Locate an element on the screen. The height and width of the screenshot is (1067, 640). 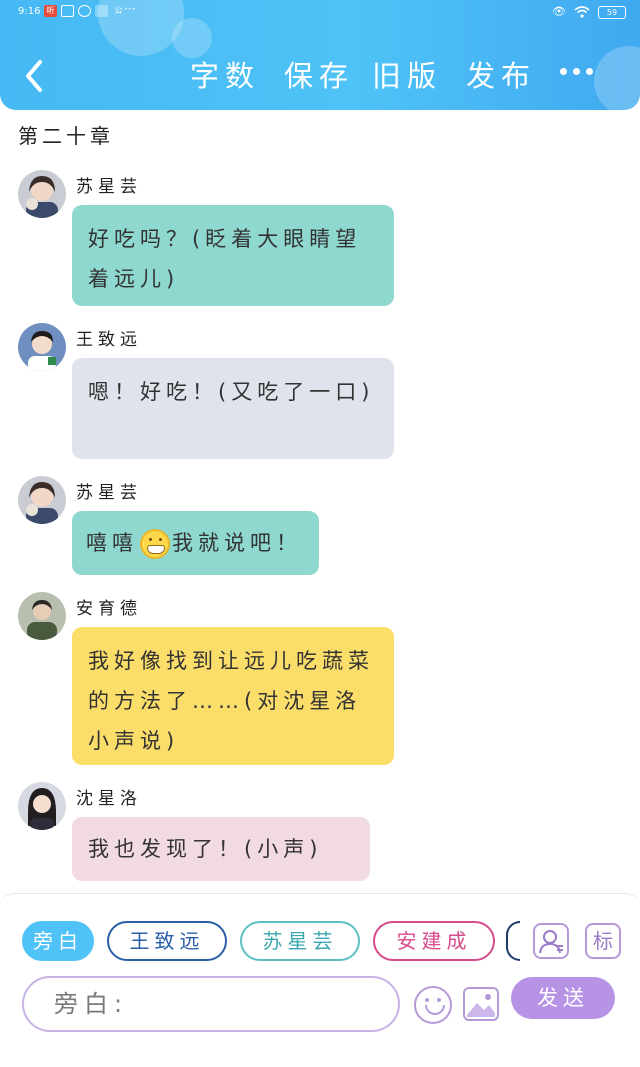
message-bubble: 好吃吗？(眨着大眼睛望着远儿) is located at coordinates (233, 255).